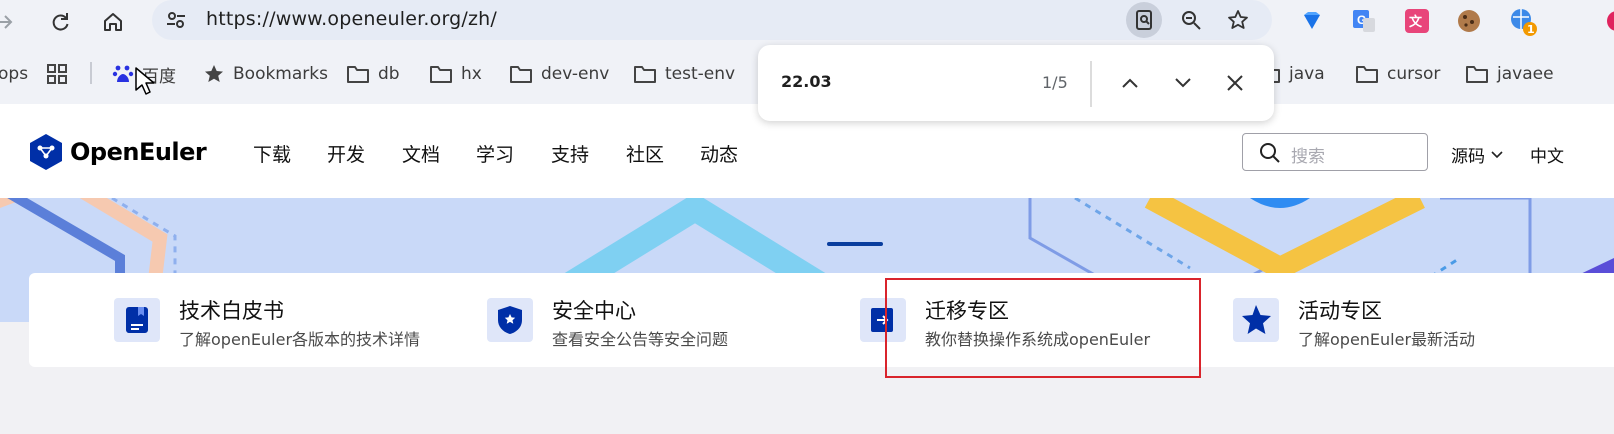 Image resolution: width=1614 pixels, height=434 pixels. I want to click on extension-cookie, so click(1469, 21).